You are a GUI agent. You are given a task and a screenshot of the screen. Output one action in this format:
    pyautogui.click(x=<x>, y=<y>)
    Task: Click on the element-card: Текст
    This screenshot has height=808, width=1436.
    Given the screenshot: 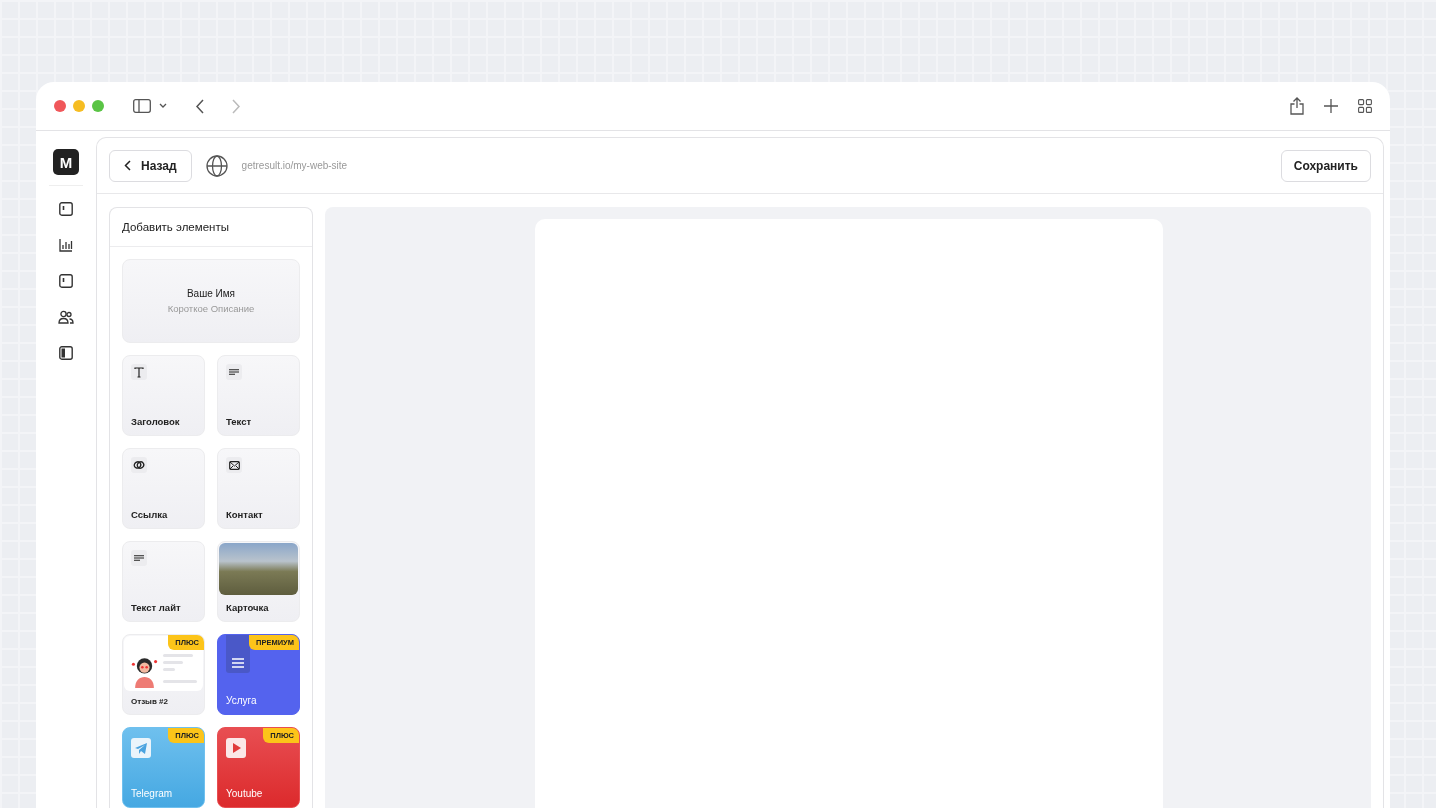 What is the action you would take?
    pyautogui.click(x=258, y=395)
    